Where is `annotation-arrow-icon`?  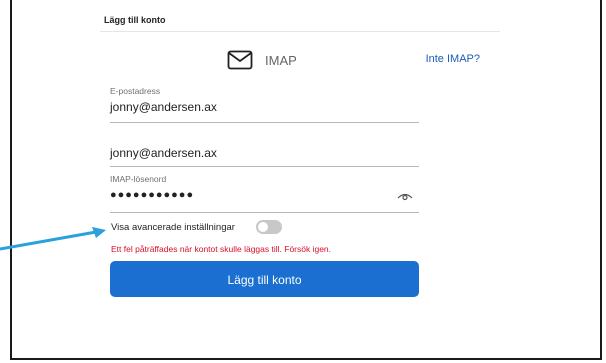
annotation-arrow-icon is located at coordinates (53, 239).